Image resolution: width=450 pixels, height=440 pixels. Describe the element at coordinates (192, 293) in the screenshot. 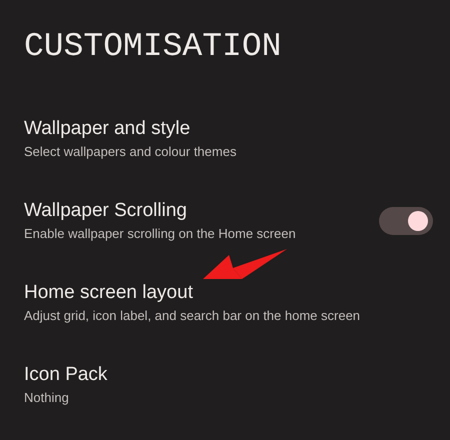

I see `setting-title: Home screen layout` at that location.